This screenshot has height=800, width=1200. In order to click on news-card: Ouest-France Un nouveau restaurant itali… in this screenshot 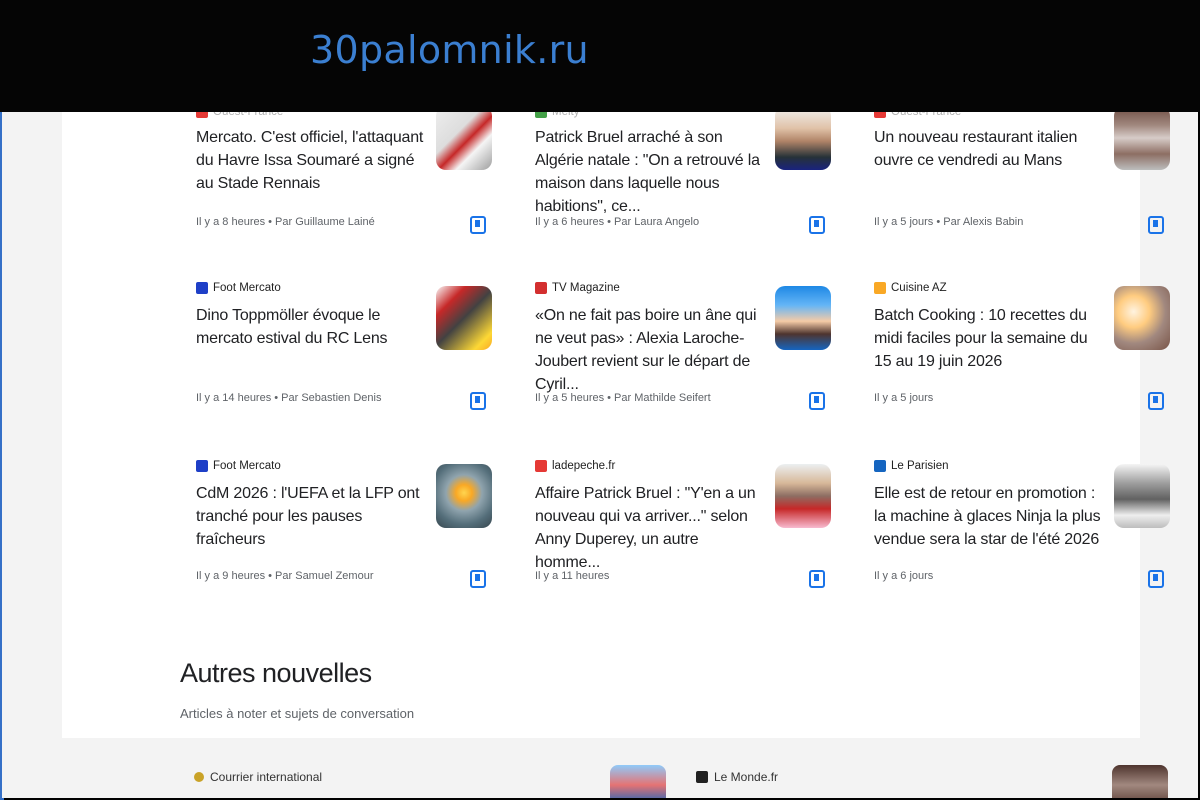, I will do `click(1024, 170)`.